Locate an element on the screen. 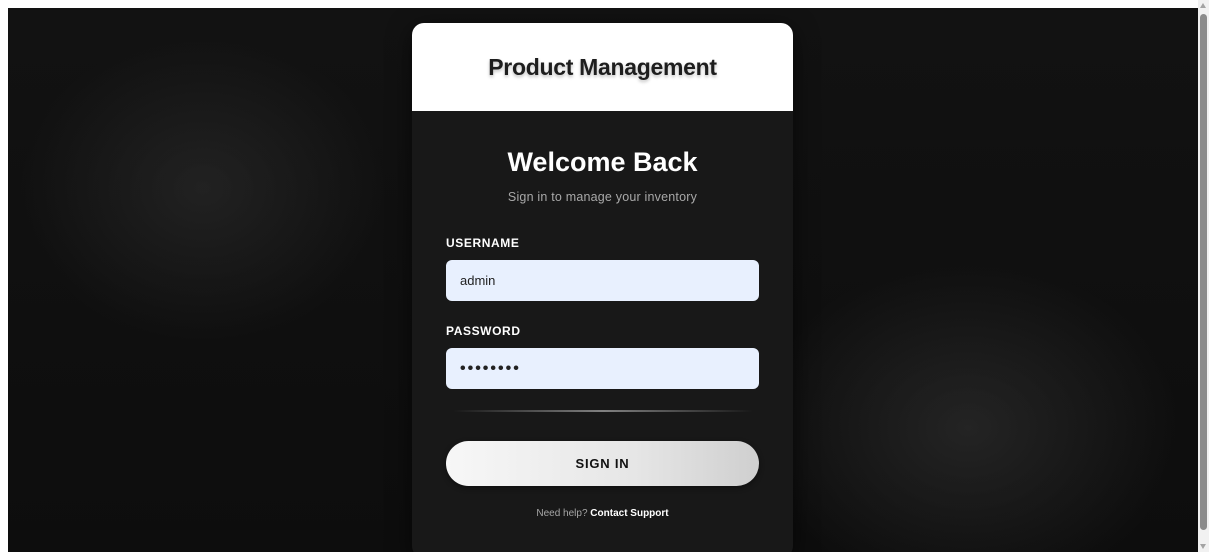 The image size is (1209, 552). vertical-scrollbar is located at coordinates (1203, 276).